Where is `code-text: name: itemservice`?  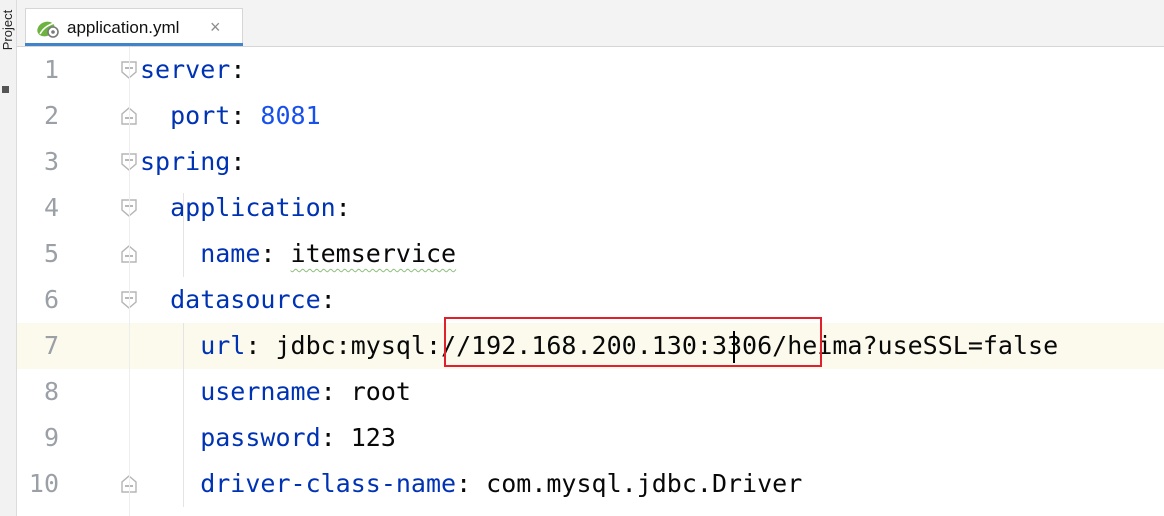 code-text: name: itemservice is located at coordinates (298, 254).